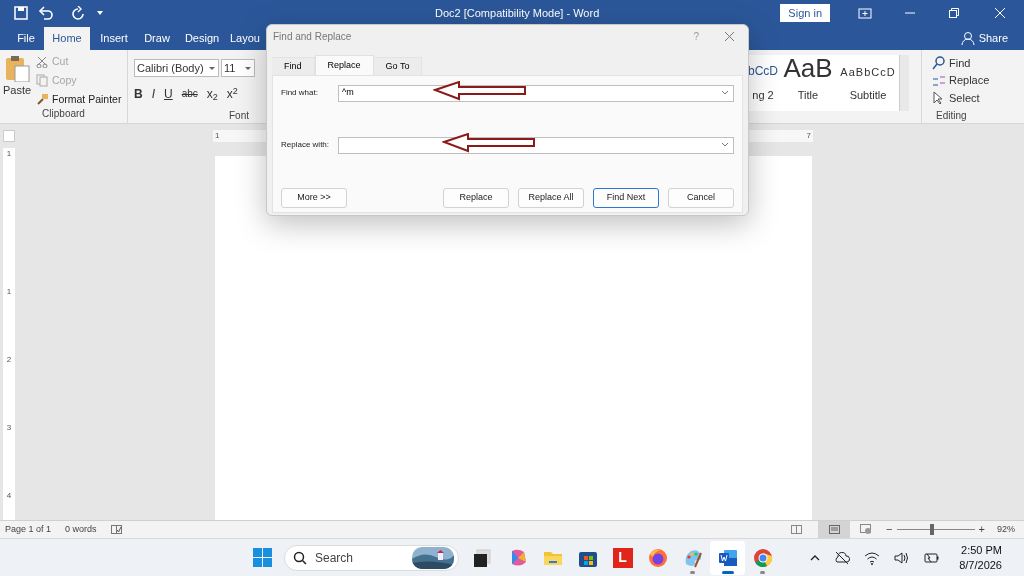  I want to click on paintbrush-icon, so click(42, 99).